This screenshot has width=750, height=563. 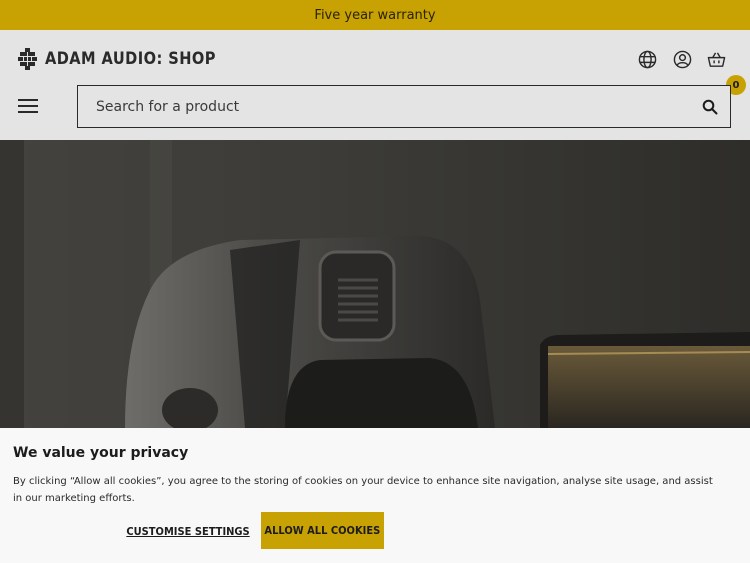 I want to click on cart-button, so click(x=716, y=59).